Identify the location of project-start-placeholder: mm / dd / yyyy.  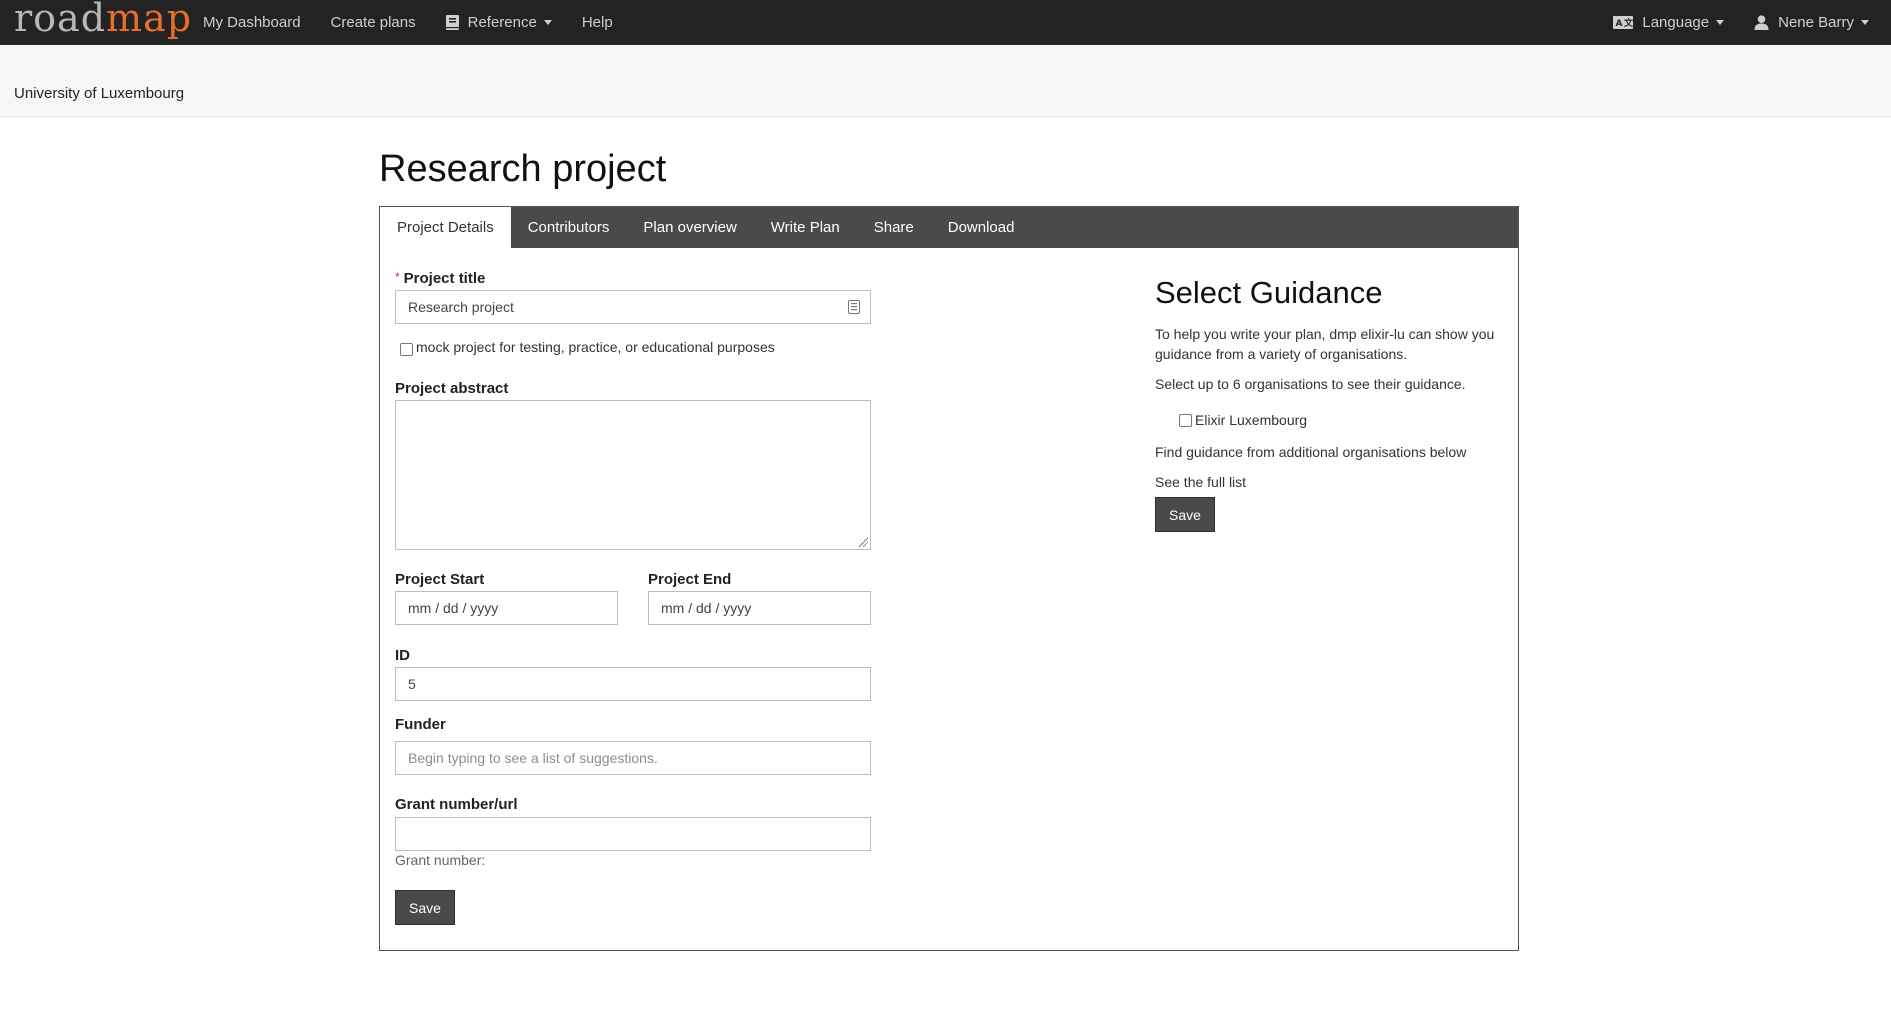
(453, 608).